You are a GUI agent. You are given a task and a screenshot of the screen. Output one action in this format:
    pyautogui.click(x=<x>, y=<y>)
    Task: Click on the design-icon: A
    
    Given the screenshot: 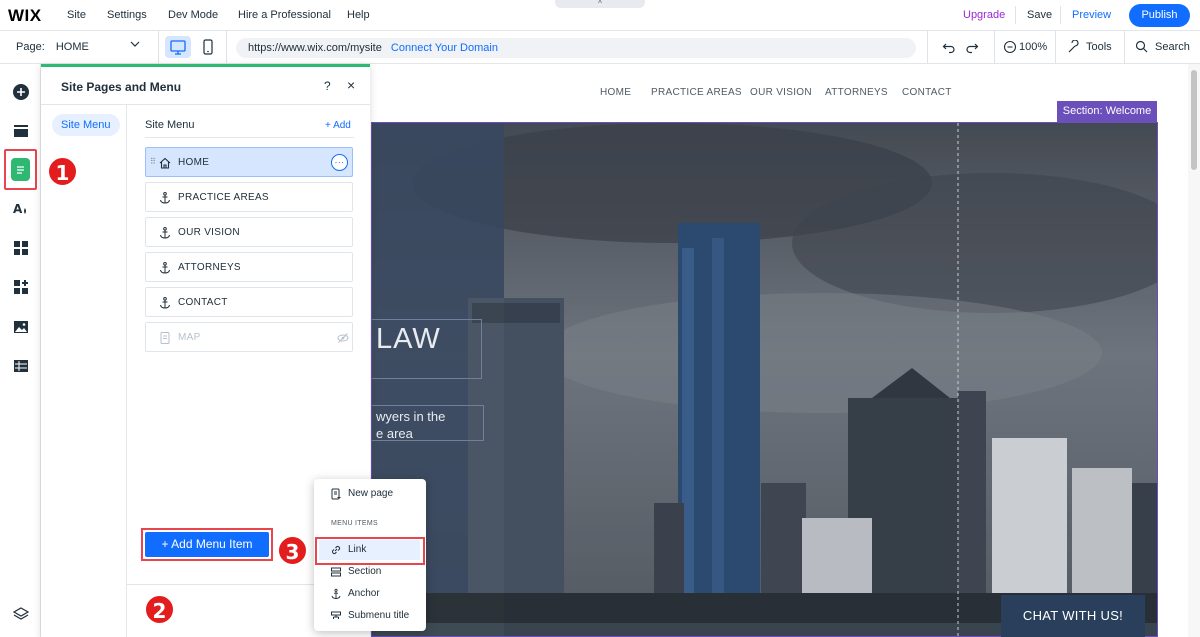 What is the action you would take?
    pyautogui.click(x=21, y=209)
    